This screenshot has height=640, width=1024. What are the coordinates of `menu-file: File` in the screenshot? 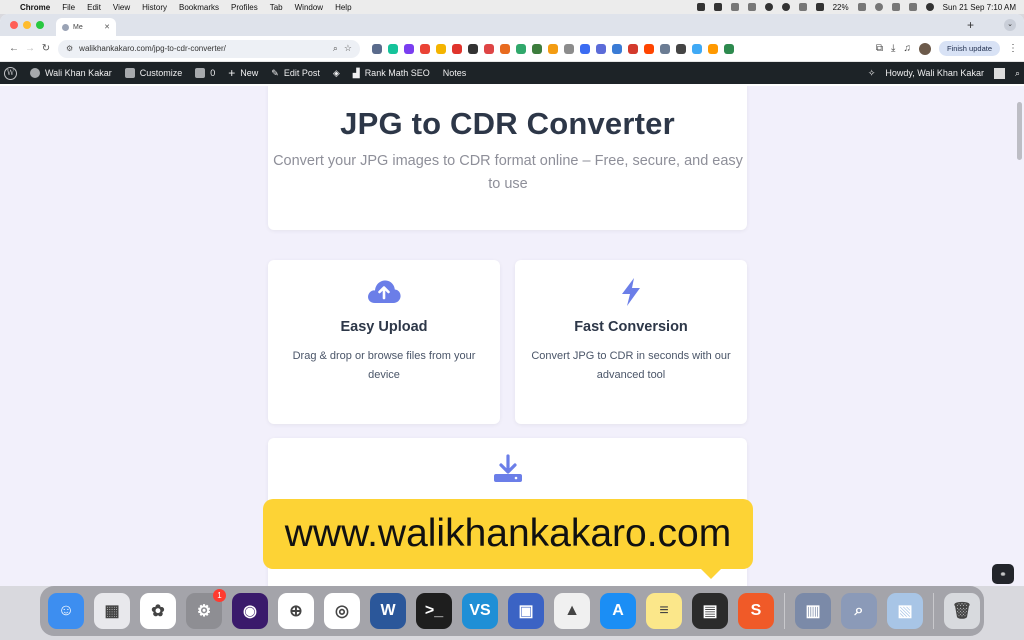 It's located at (68, 7).